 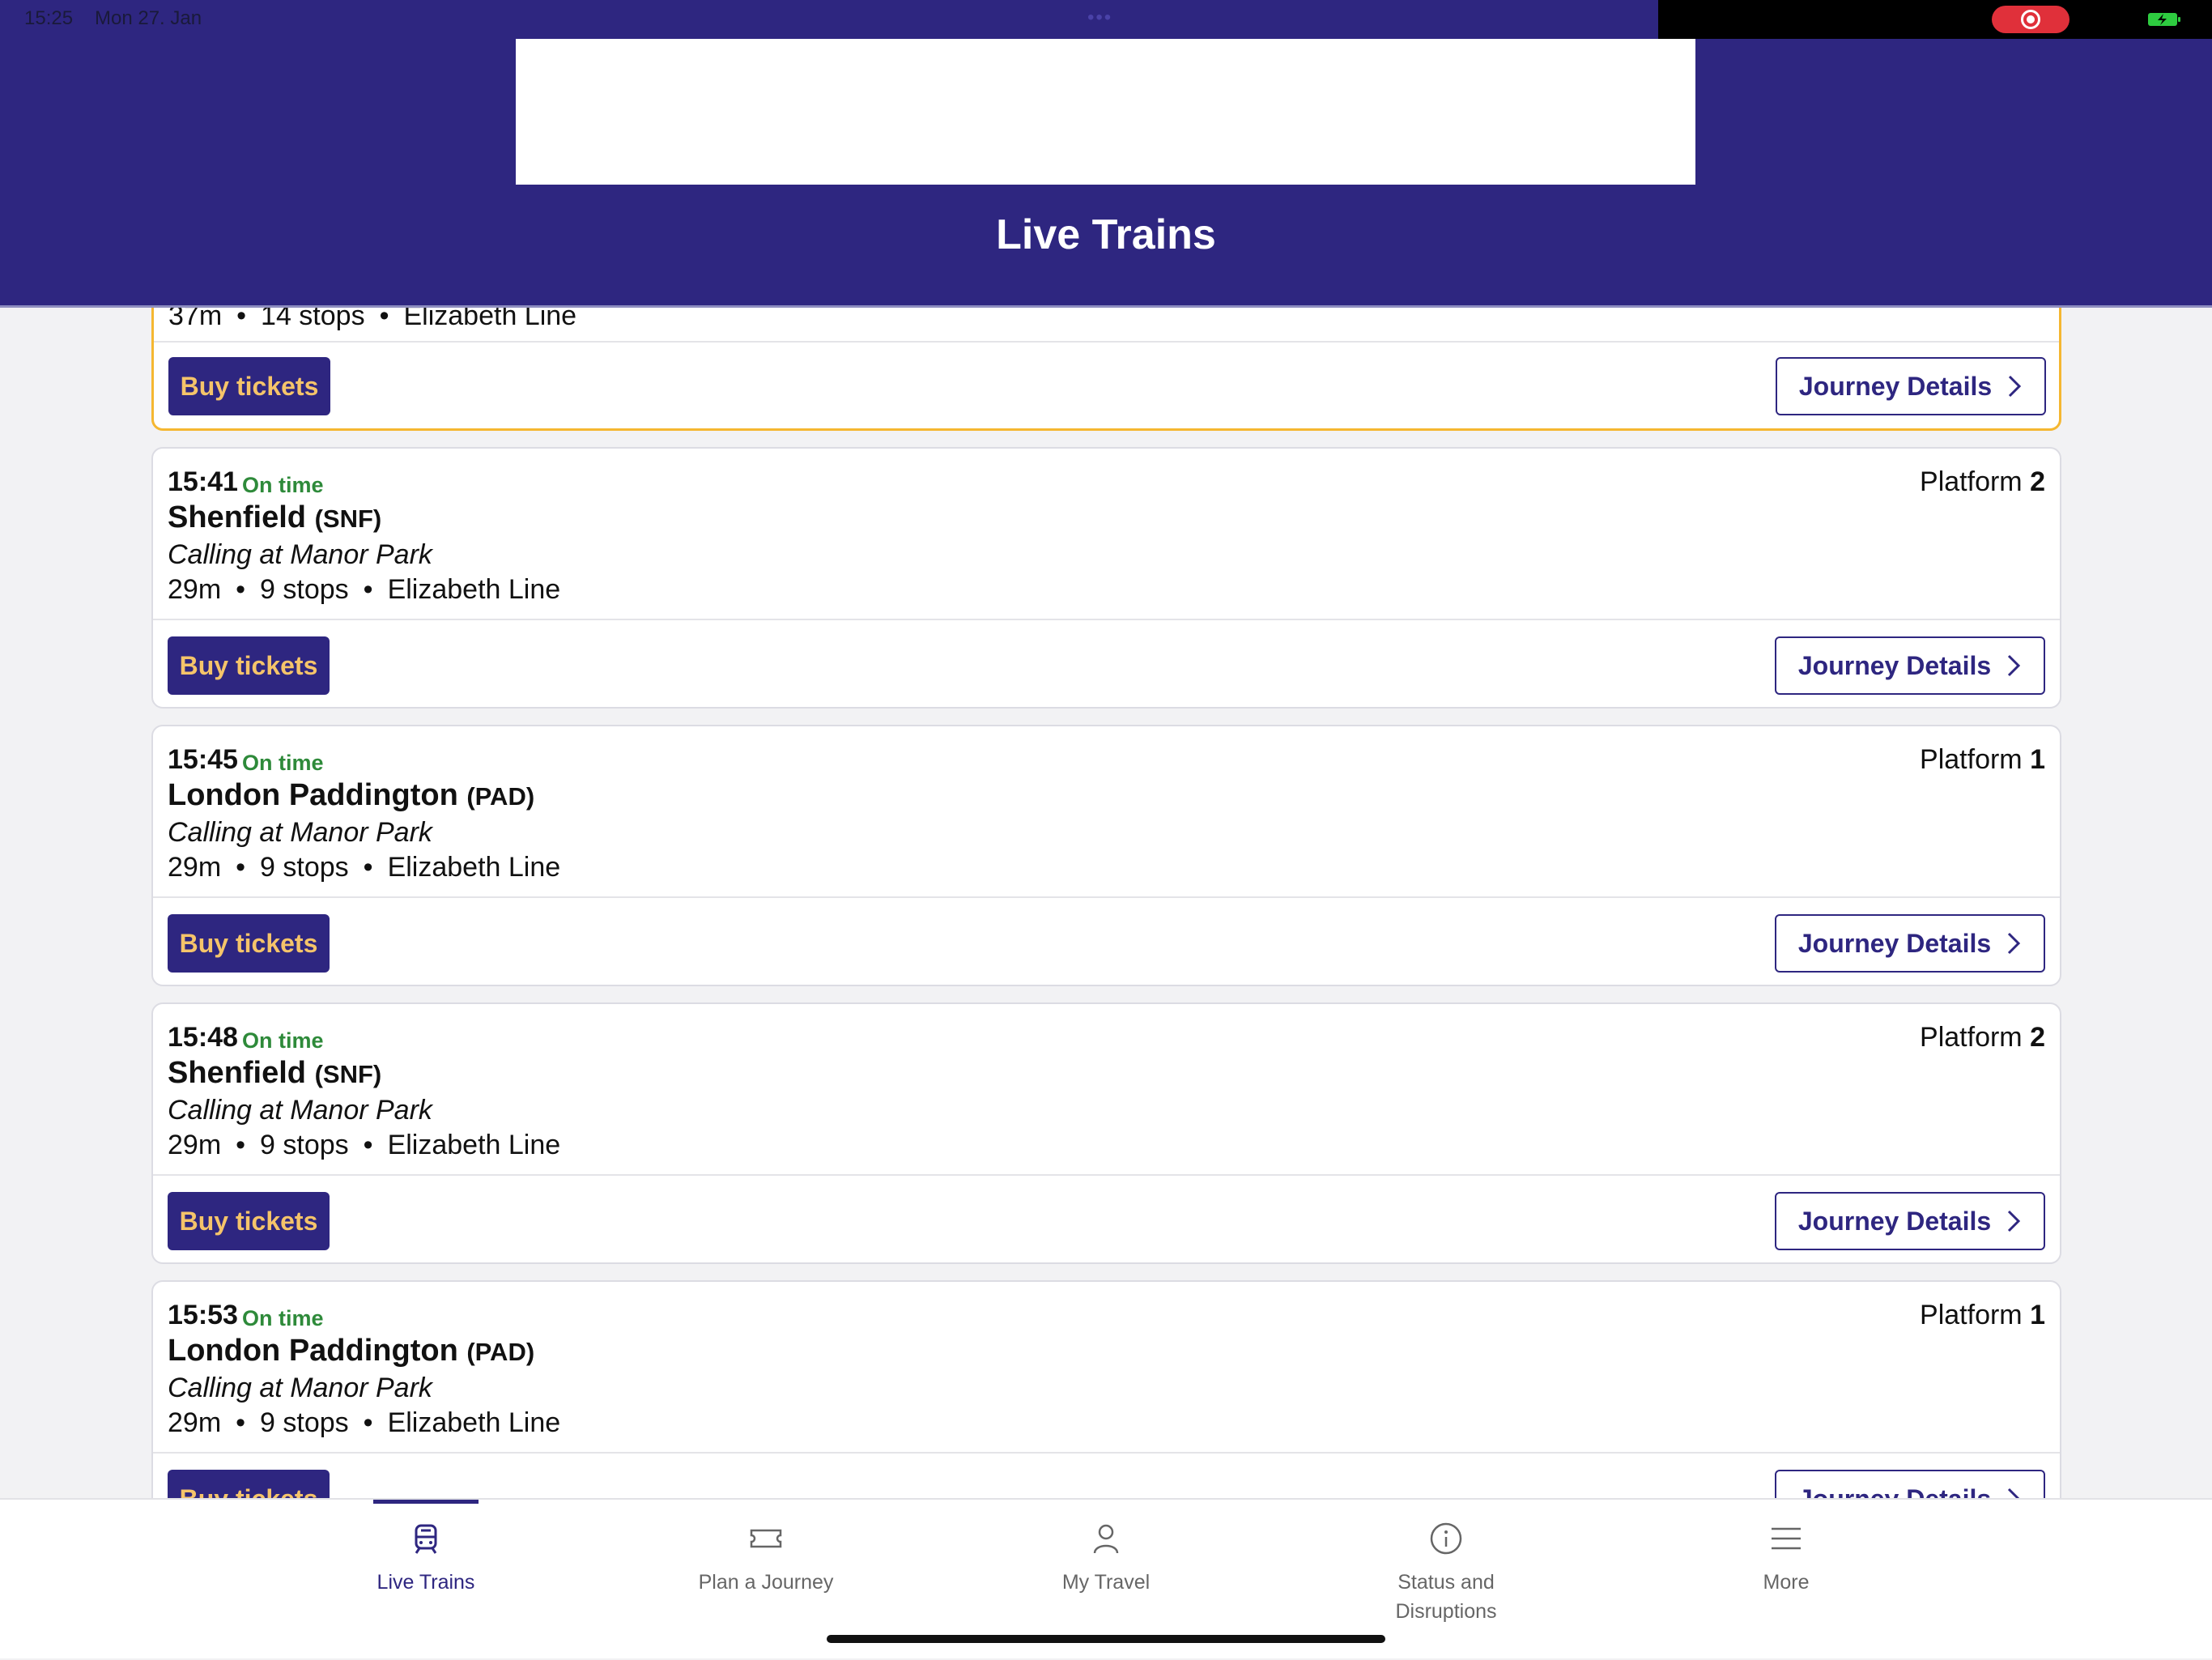 What do you see at coordinates (1446, 1597) in the screenshot?
I see `tab-label: Status and Disruptions` at bounding box center [1446, 1597].